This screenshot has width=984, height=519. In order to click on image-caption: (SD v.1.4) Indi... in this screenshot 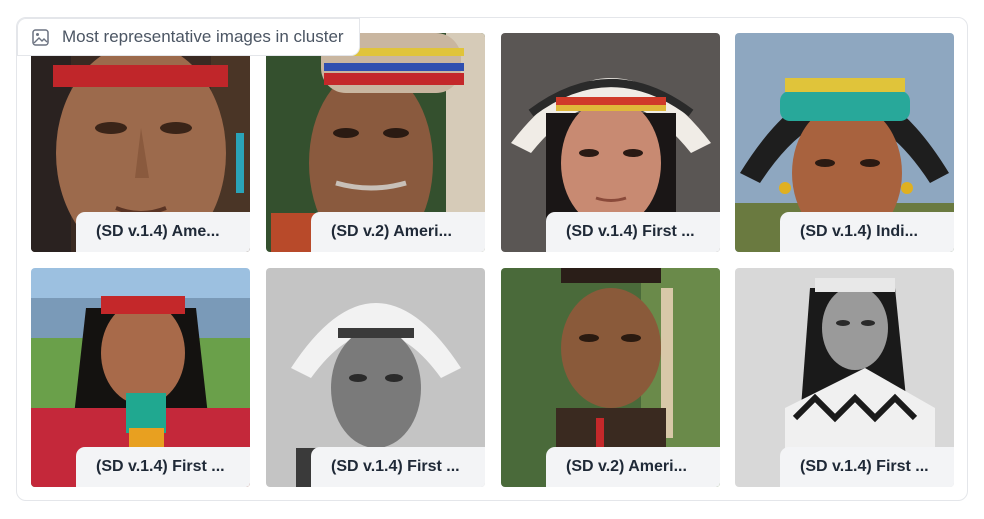, I will do `click(867, 232)`.